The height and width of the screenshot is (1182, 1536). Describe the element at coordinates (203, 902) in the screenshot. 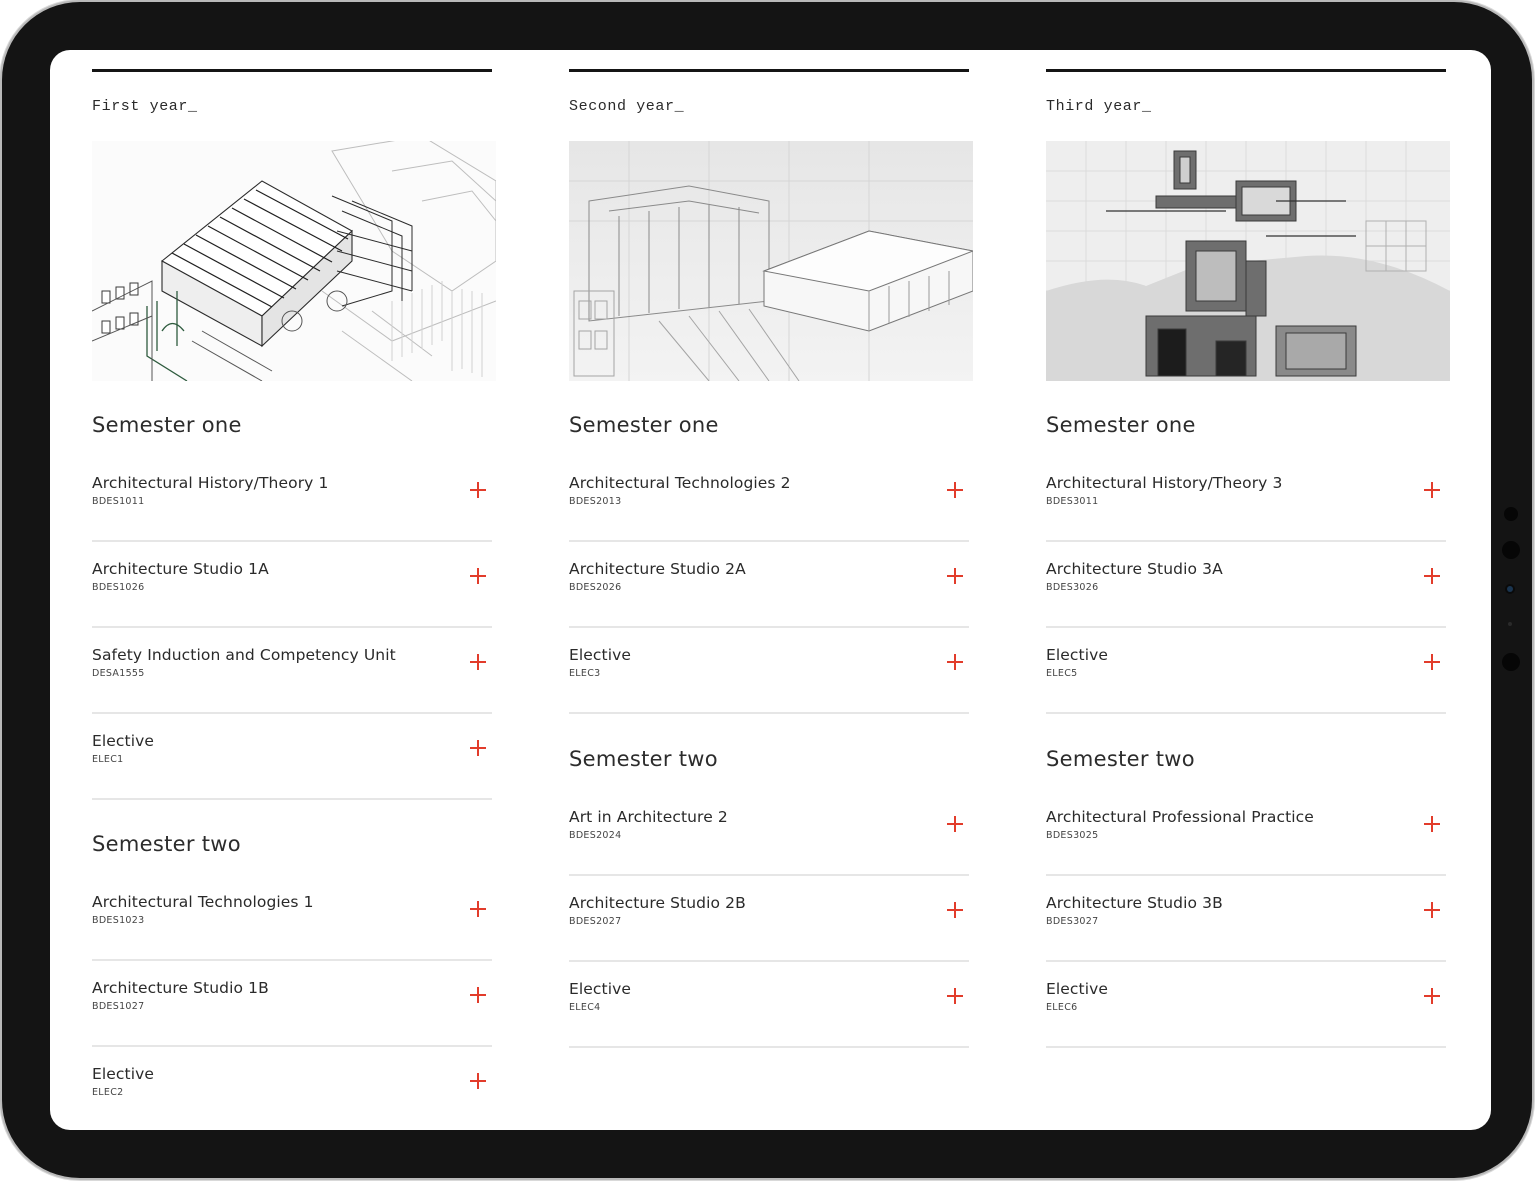

I see `course-name: Architectural Technologies 1` at that location.